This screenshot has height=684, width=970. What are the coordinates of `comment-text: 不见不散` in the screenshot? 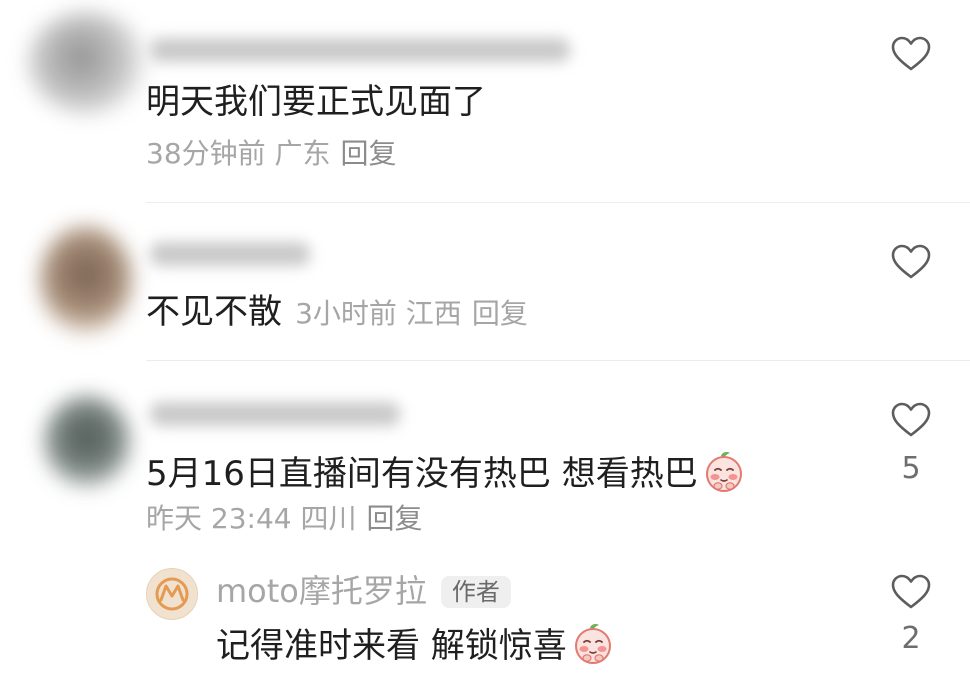 It's located at (214, 312).